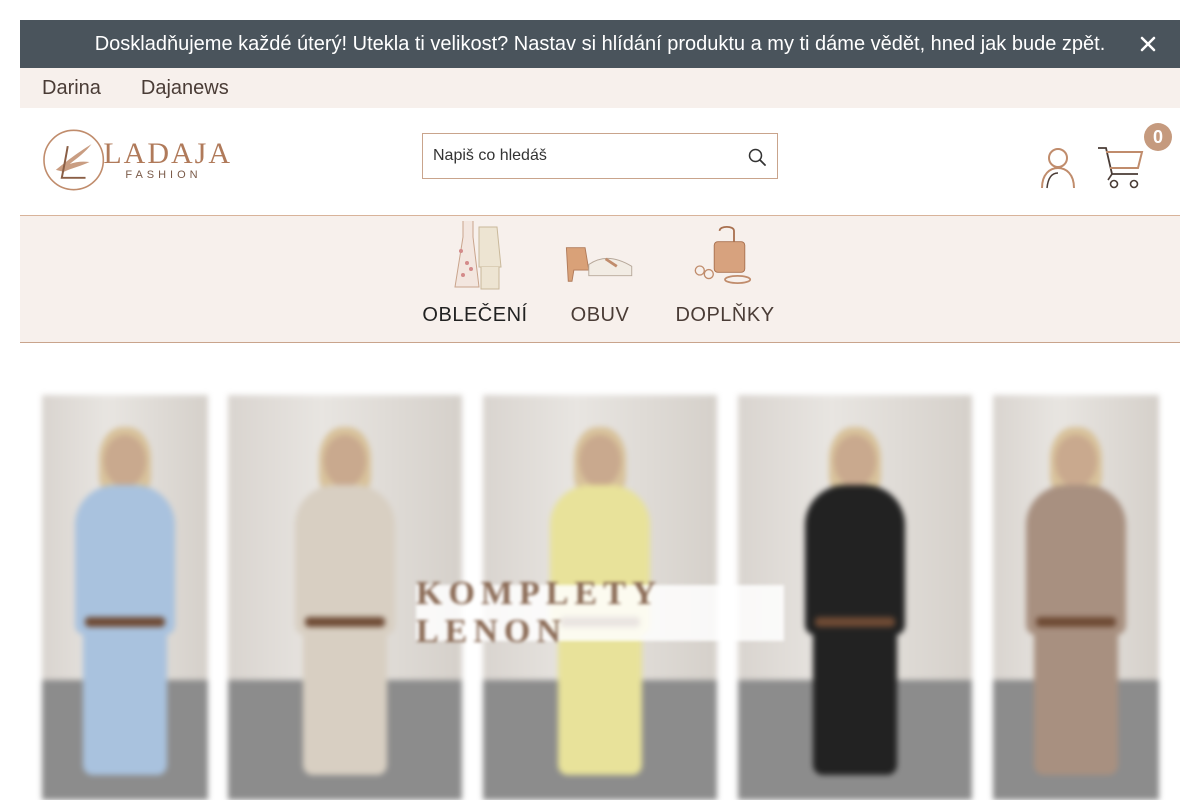 The image size is (1200, 800). I want to click on category-shoes: OBUV, so click(600, 271).